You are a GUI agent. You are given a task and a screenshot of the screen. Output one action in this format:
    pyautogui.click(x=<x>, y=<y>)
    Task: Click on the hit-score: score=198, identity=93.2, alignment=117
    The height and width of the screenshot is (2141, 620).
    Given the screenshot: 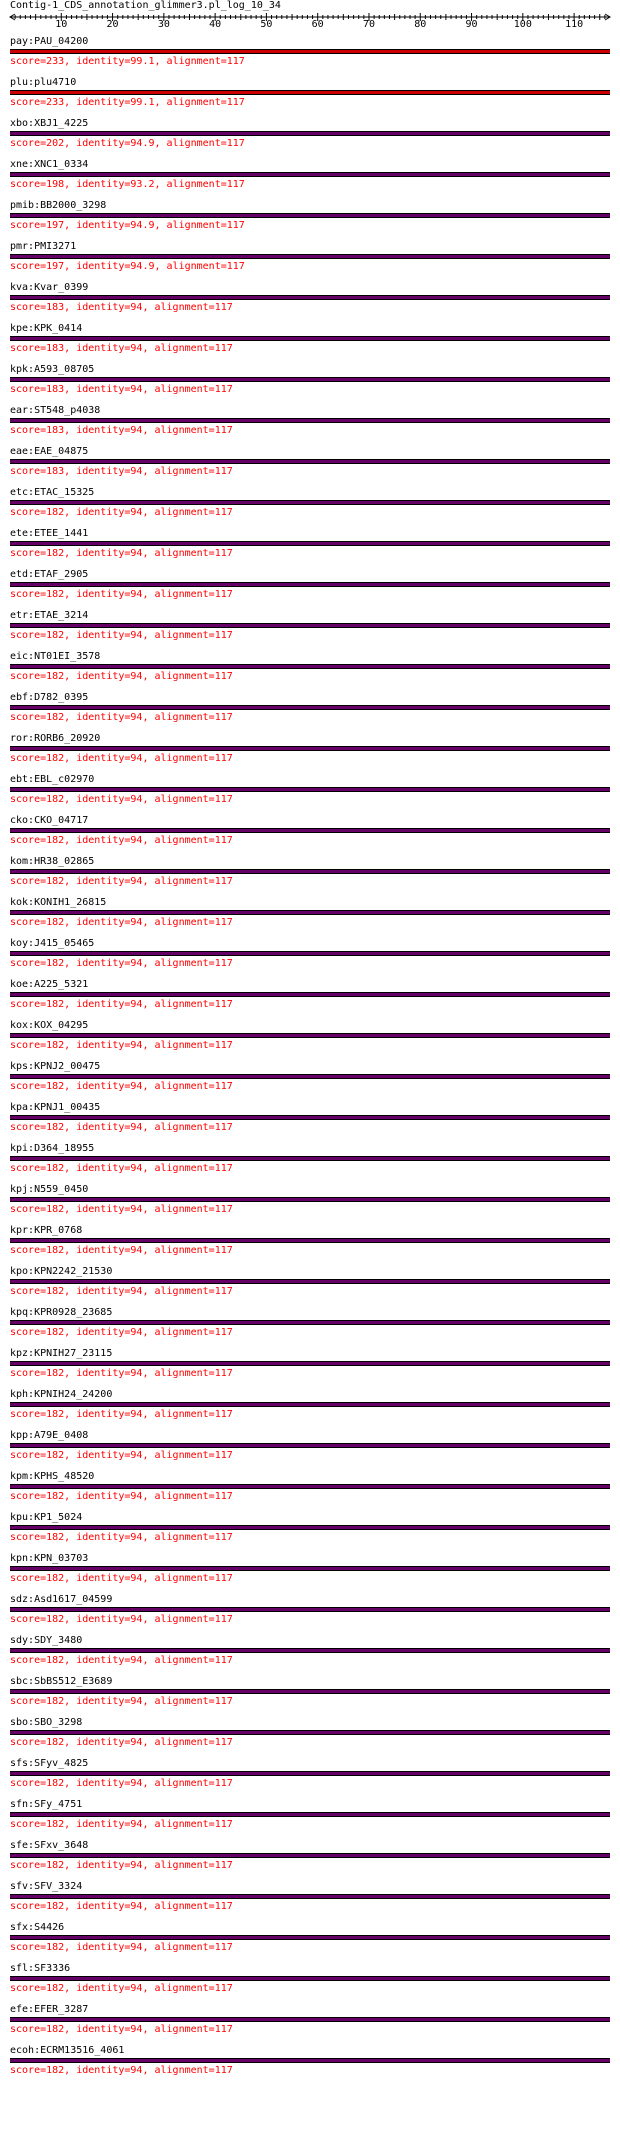 What is the action you would take?
    pyautogui.click(x=127, y=184)
    